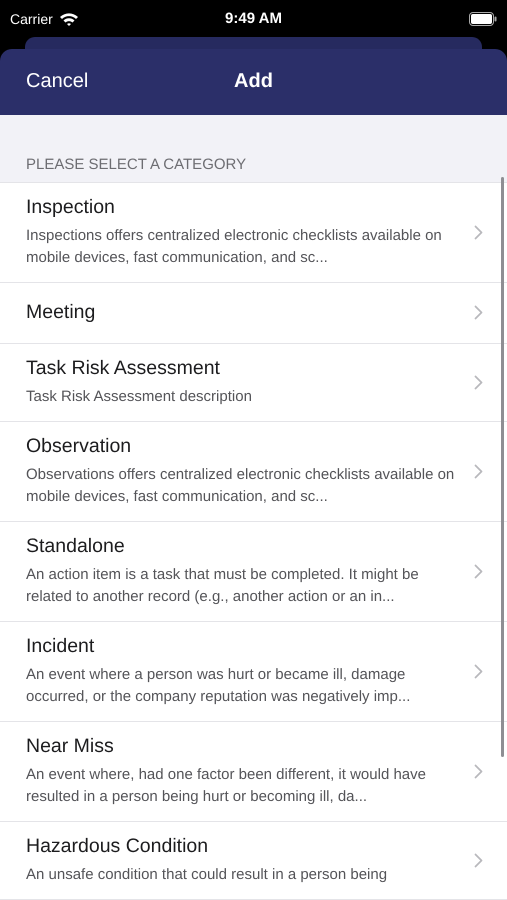 The height and width of the screenshot is (900, 507). What do you see at coordinates (253, 148) in the screenshot?
I see `section-header: PLEASE SELECT A CATEGORY` at bounding box center [253, 148].